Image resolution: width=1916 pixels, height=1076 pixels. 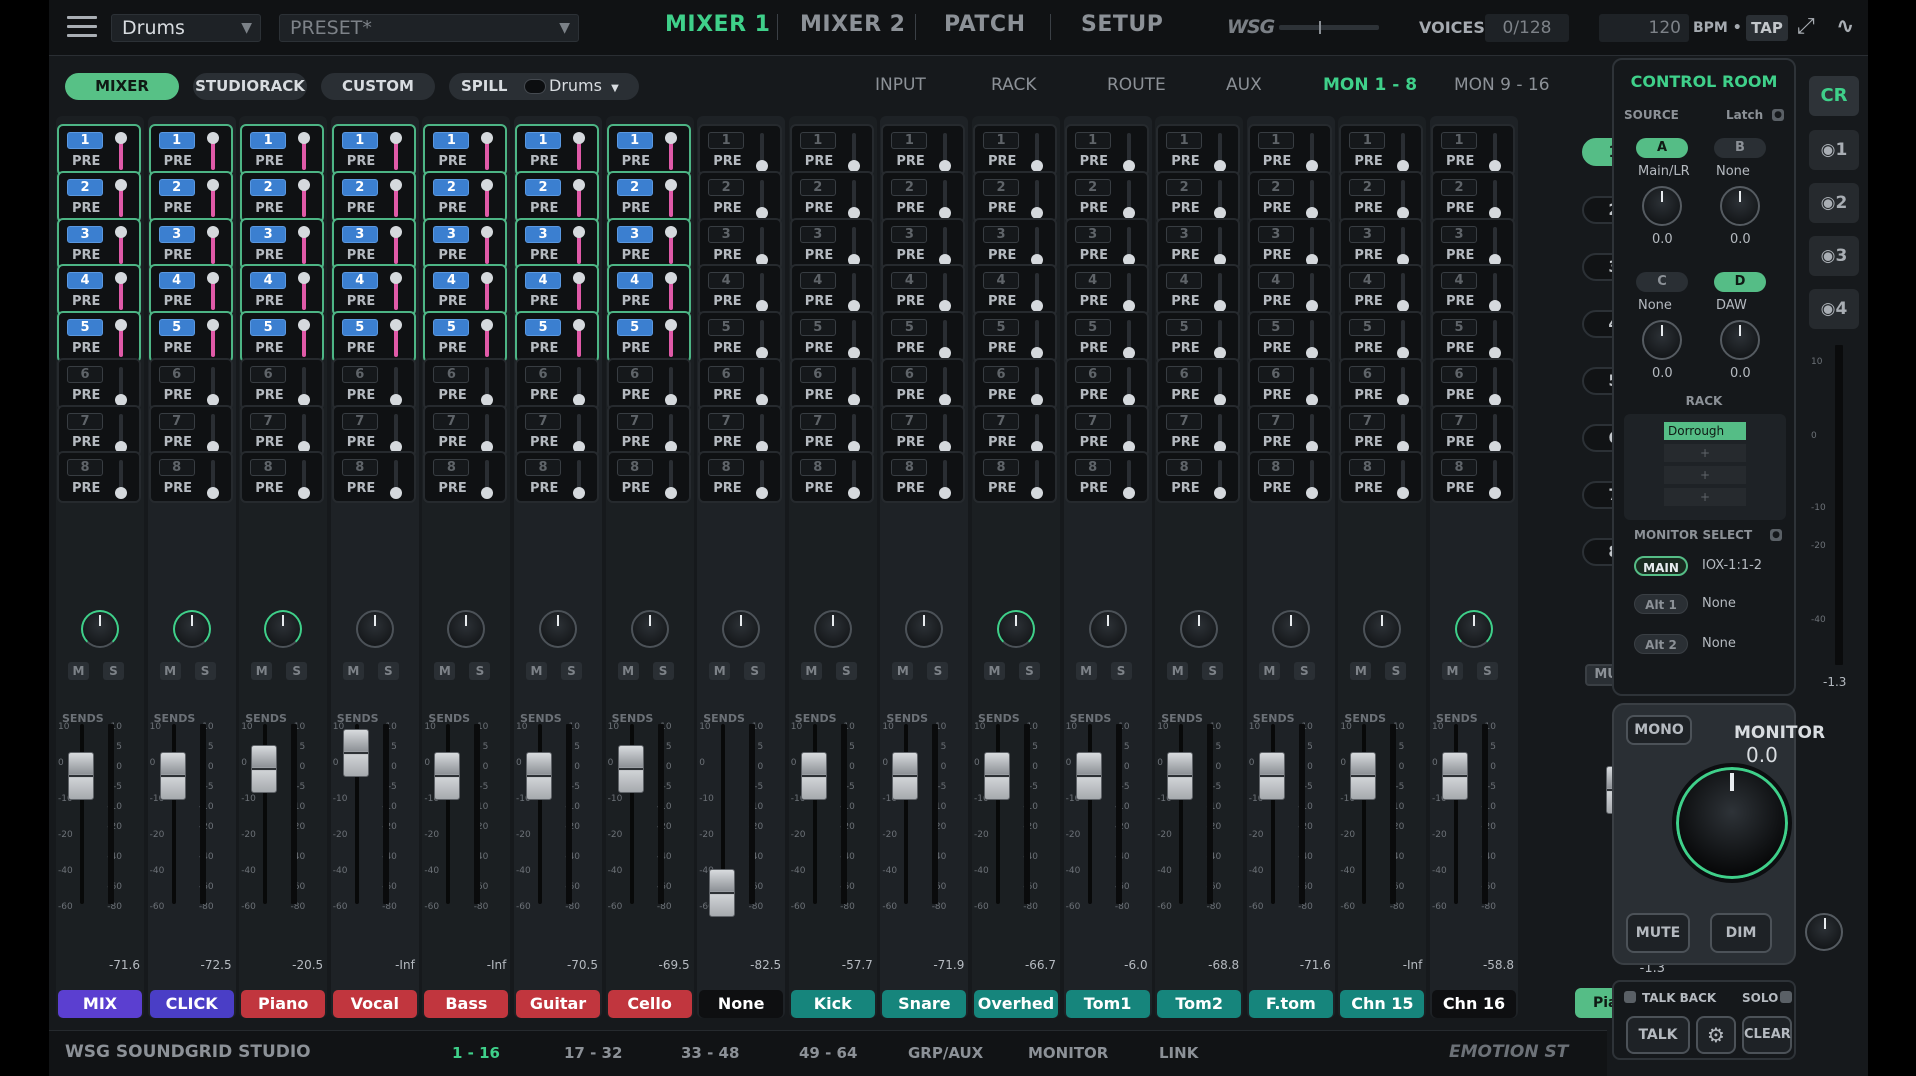 What do you see at coordinates (99, 197) in the screenshot?
I see `send-slot: 2 PRE` at bounding box center [99, 197].